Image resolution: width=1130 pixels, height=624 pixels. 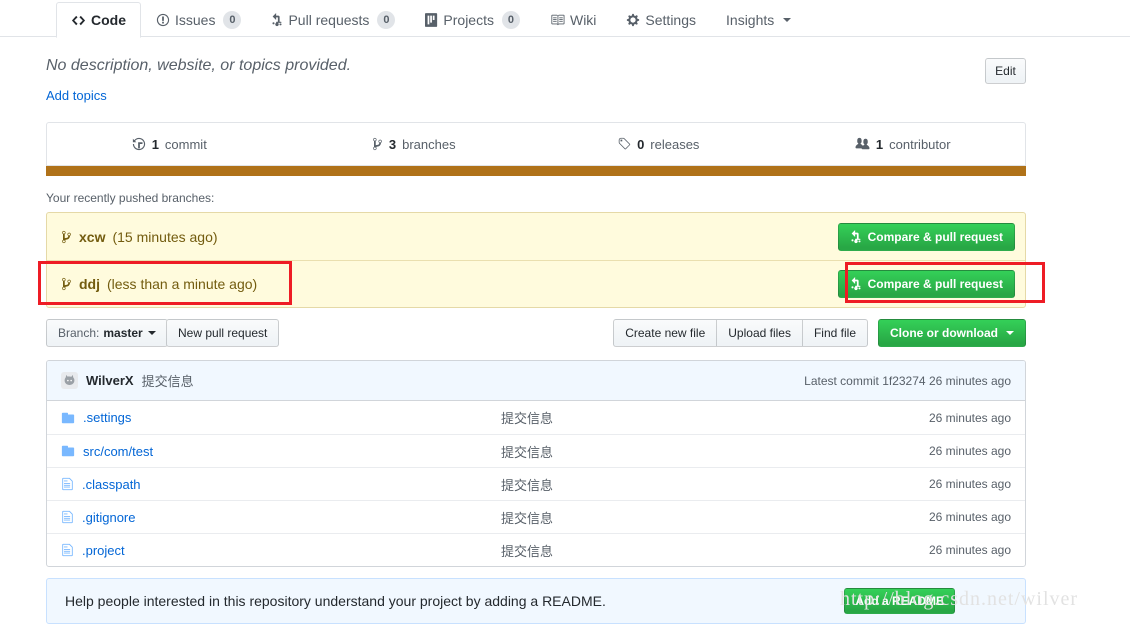 I want to click on avatar, so click(x=69, y=380).